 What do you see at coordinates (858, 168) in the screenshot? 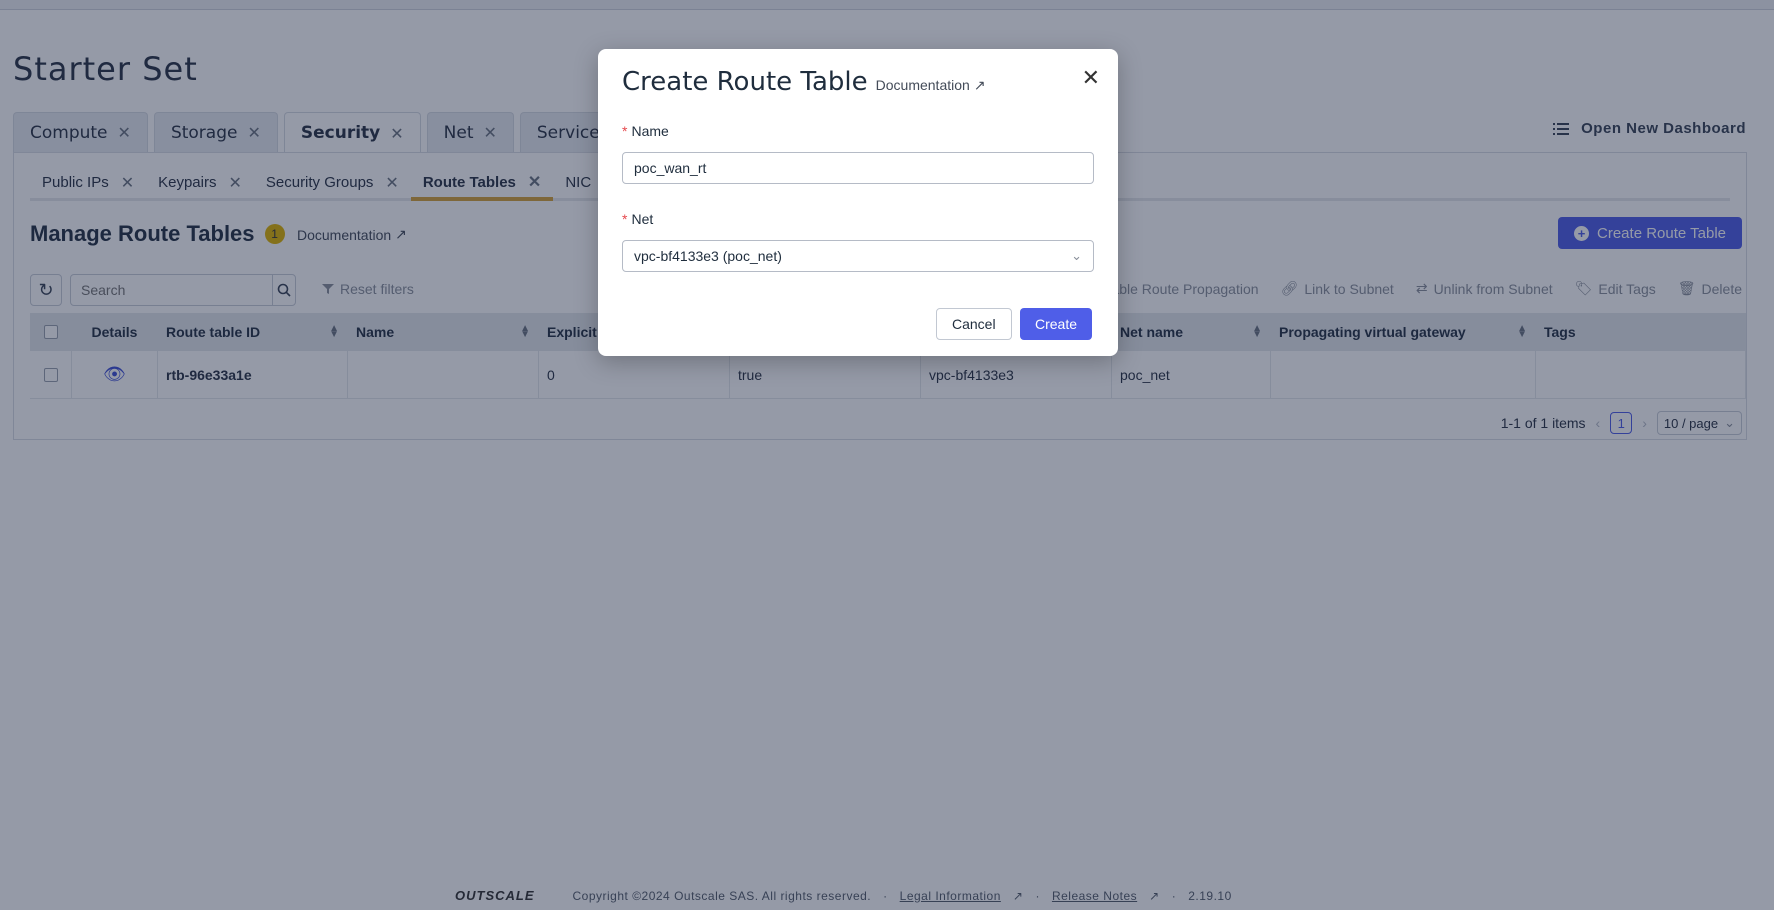
I see `name-input: poc_wan_rt` at bounding box center [858, 168].